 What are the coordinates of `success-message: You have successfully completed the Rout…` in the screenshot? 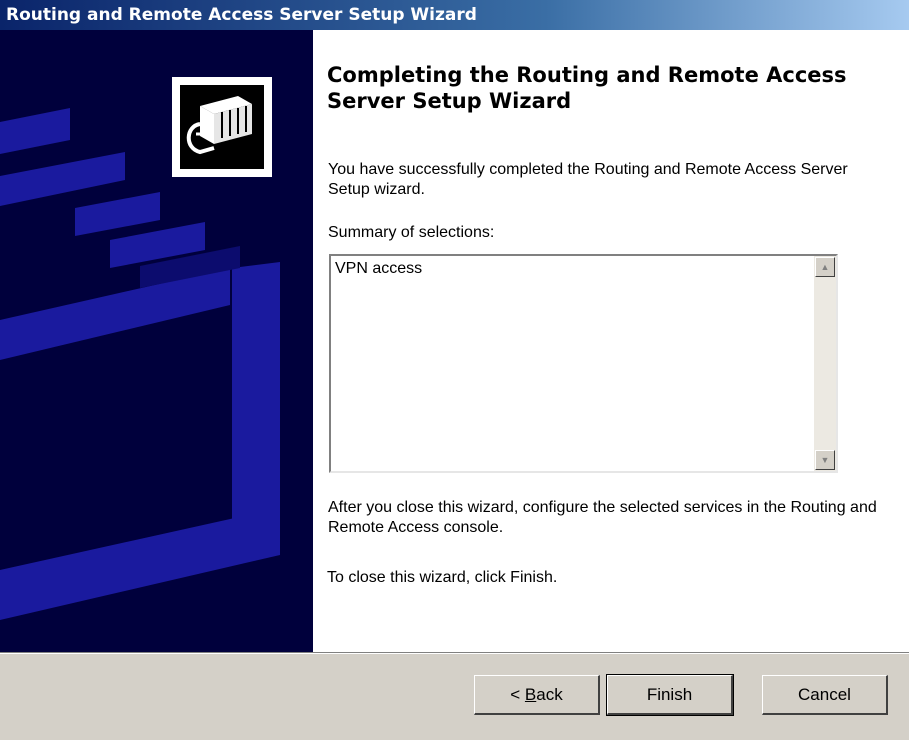 It's located at (588, 179).